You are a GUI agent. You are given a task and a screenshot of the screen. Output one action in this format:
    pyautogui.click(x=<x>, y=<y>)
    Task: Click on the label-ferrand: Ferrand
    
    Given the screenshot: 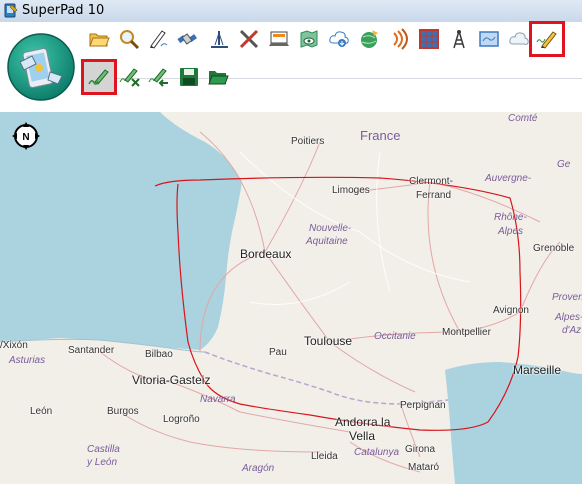 What is the action you would take?
    pyautogui.click(x=434, y=195)
    